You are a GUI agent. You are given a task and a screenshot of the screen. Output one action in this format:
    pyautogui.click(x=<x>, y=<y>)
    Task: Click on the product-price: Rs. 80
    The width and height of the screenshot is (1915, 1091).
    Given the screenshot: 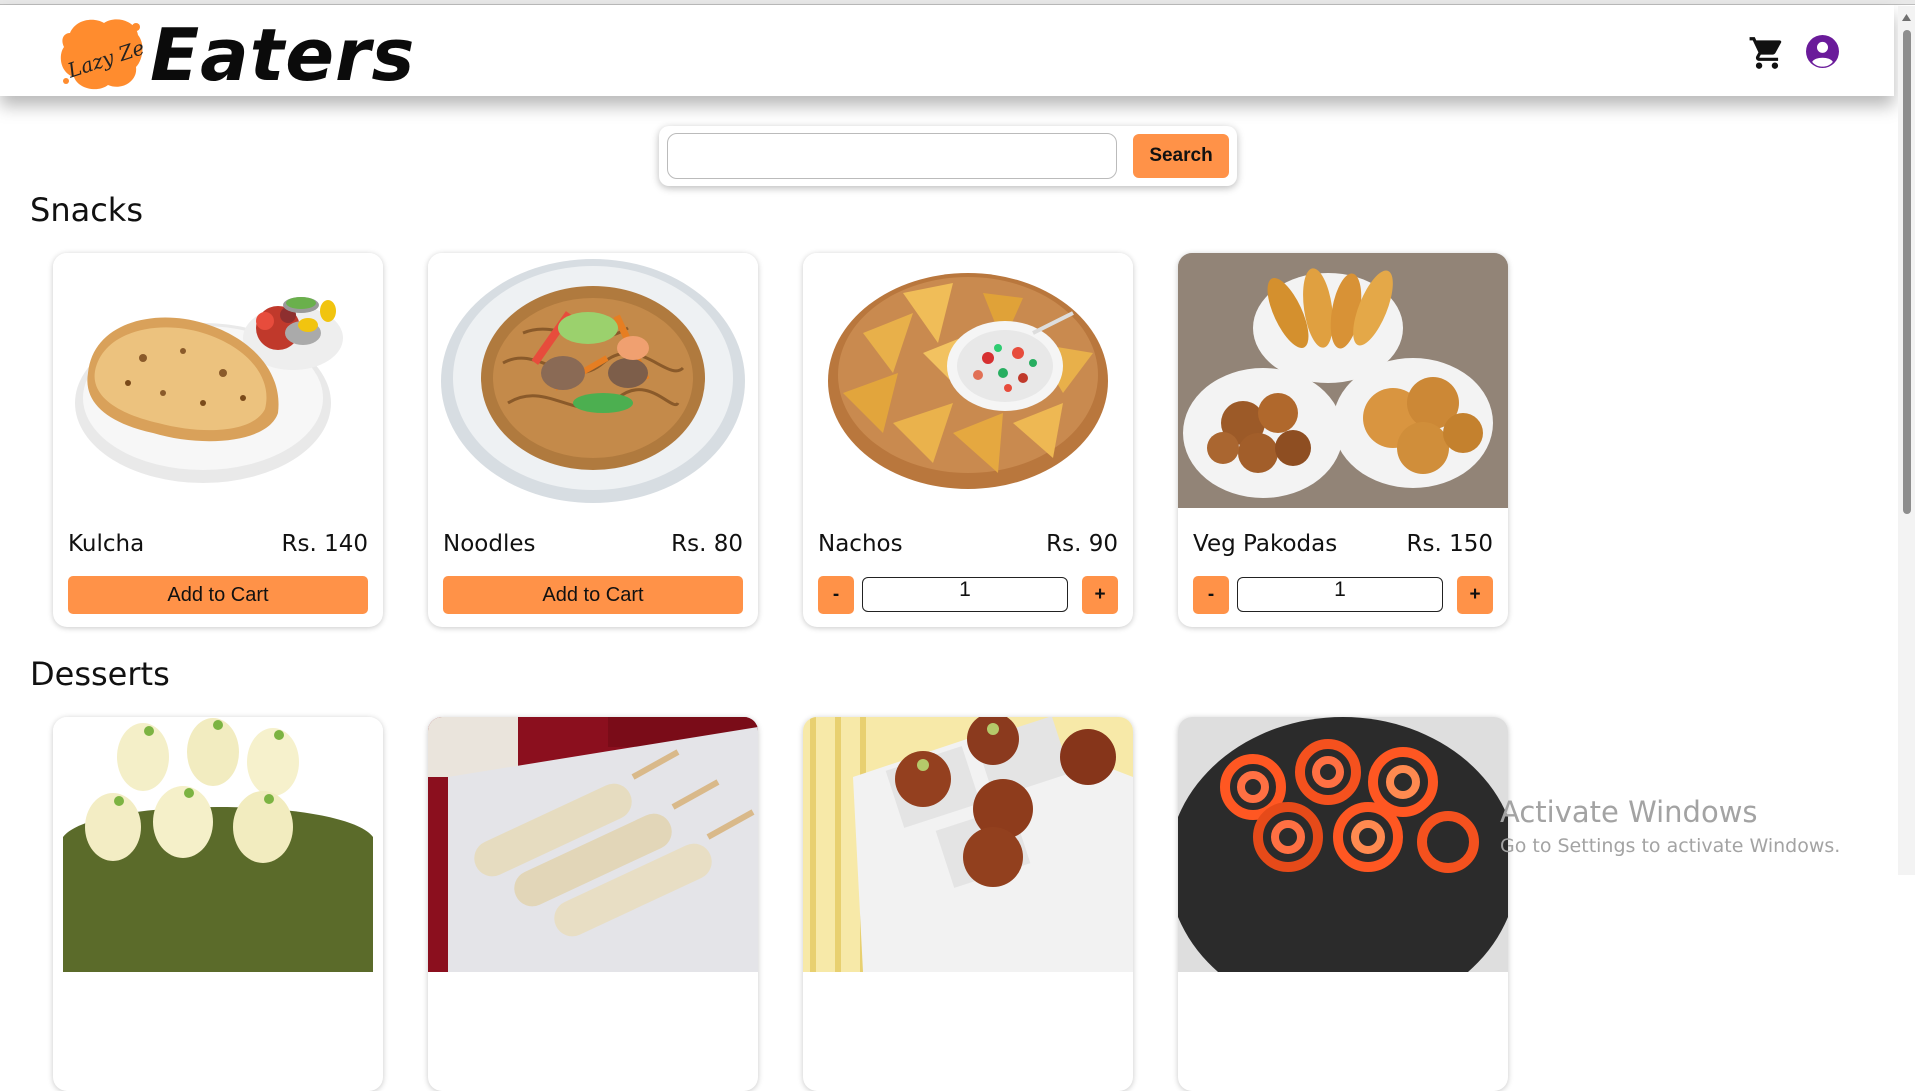 What is the action you would take?
    pyautogui.click(x=707, y=544)
    